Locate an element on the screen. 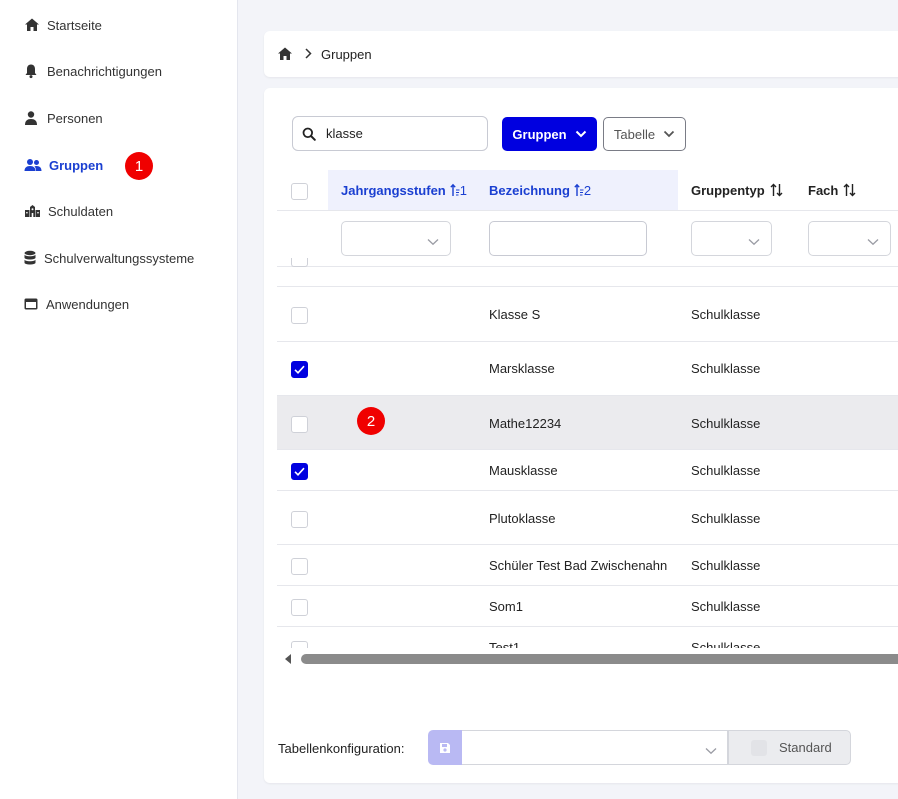 Image resolution: width=898 pixels, height=799 pixels. sidebar-item-schuldaten: Schuldaten is located at coordinates (68, 211).